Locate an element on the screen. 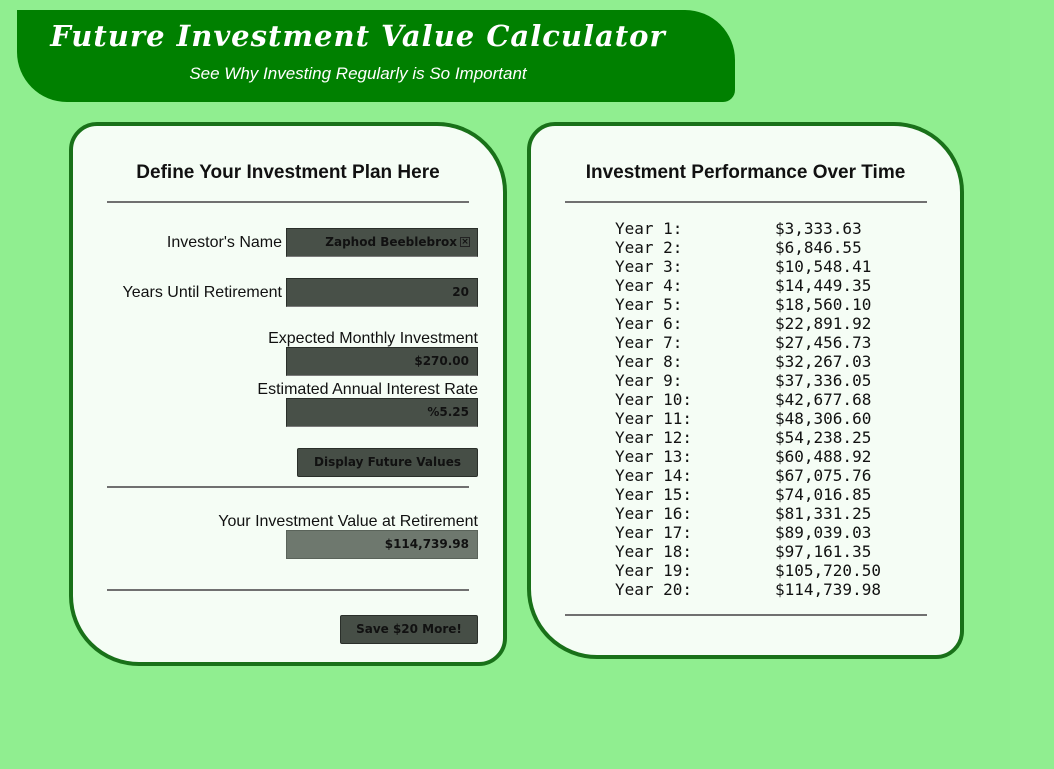 This screenshot has width=1054, height=769. year-value: $3,333.63 is located at coordinates (818, 228).